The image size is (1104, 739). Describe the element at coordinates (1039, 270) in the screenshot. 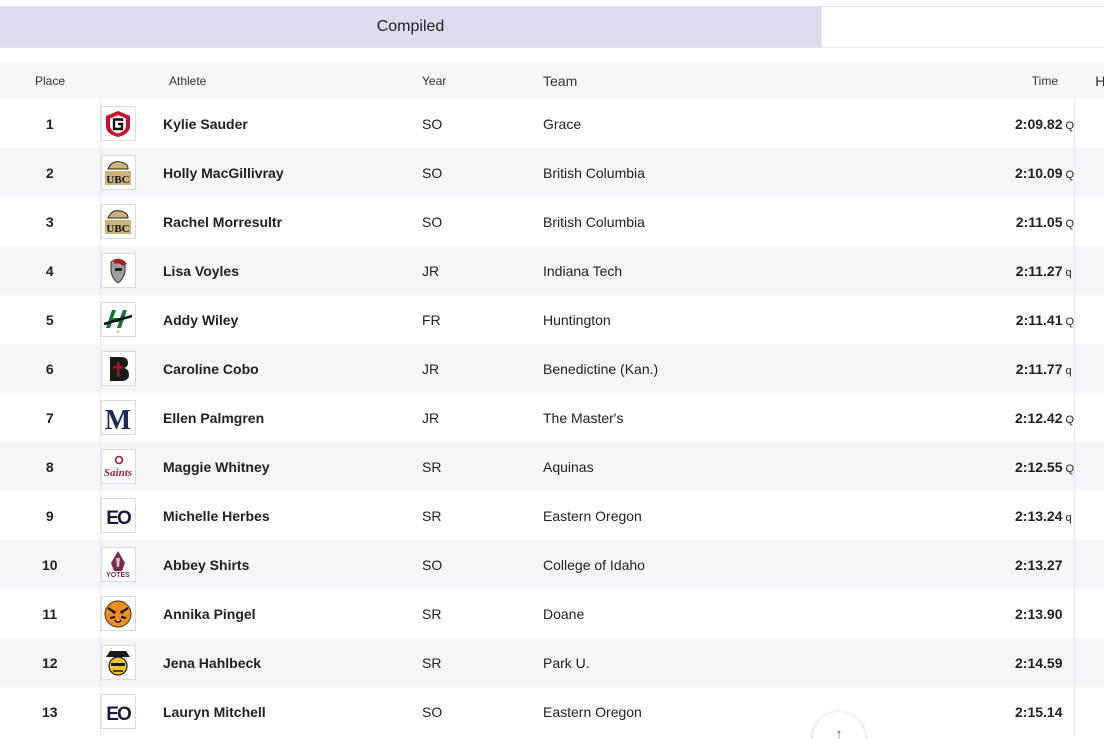

I see `time-value: 2:11.27` at that location.